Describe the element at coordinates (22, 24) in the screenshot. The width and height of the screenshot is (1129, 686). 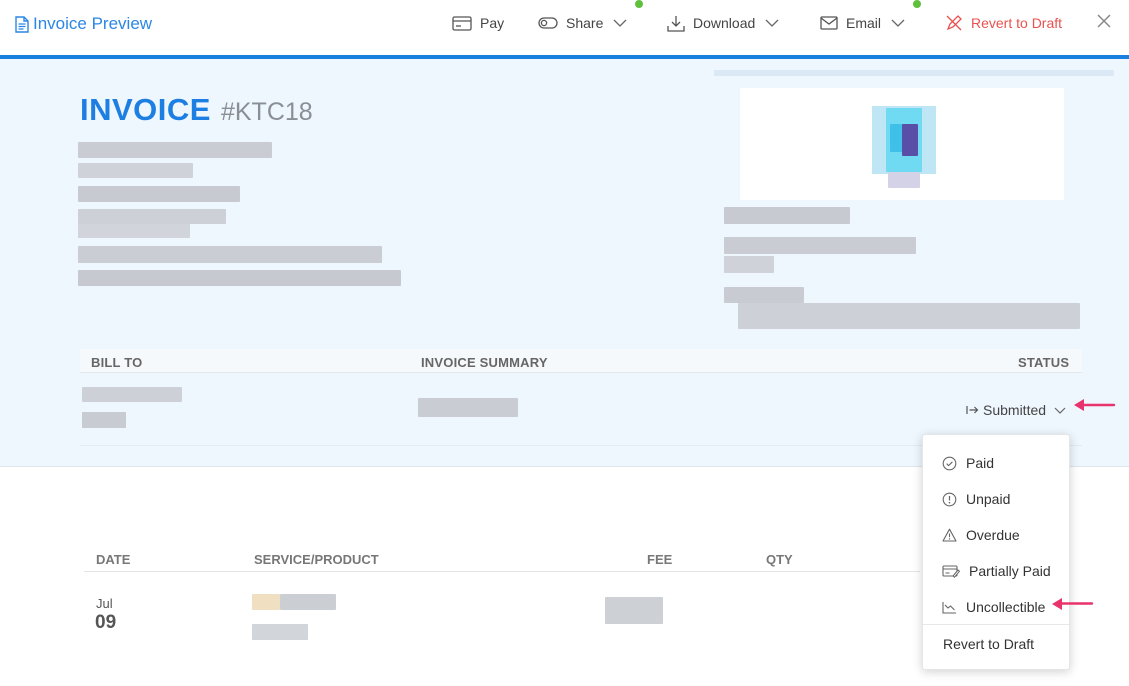
I see `document-icon` at that location.